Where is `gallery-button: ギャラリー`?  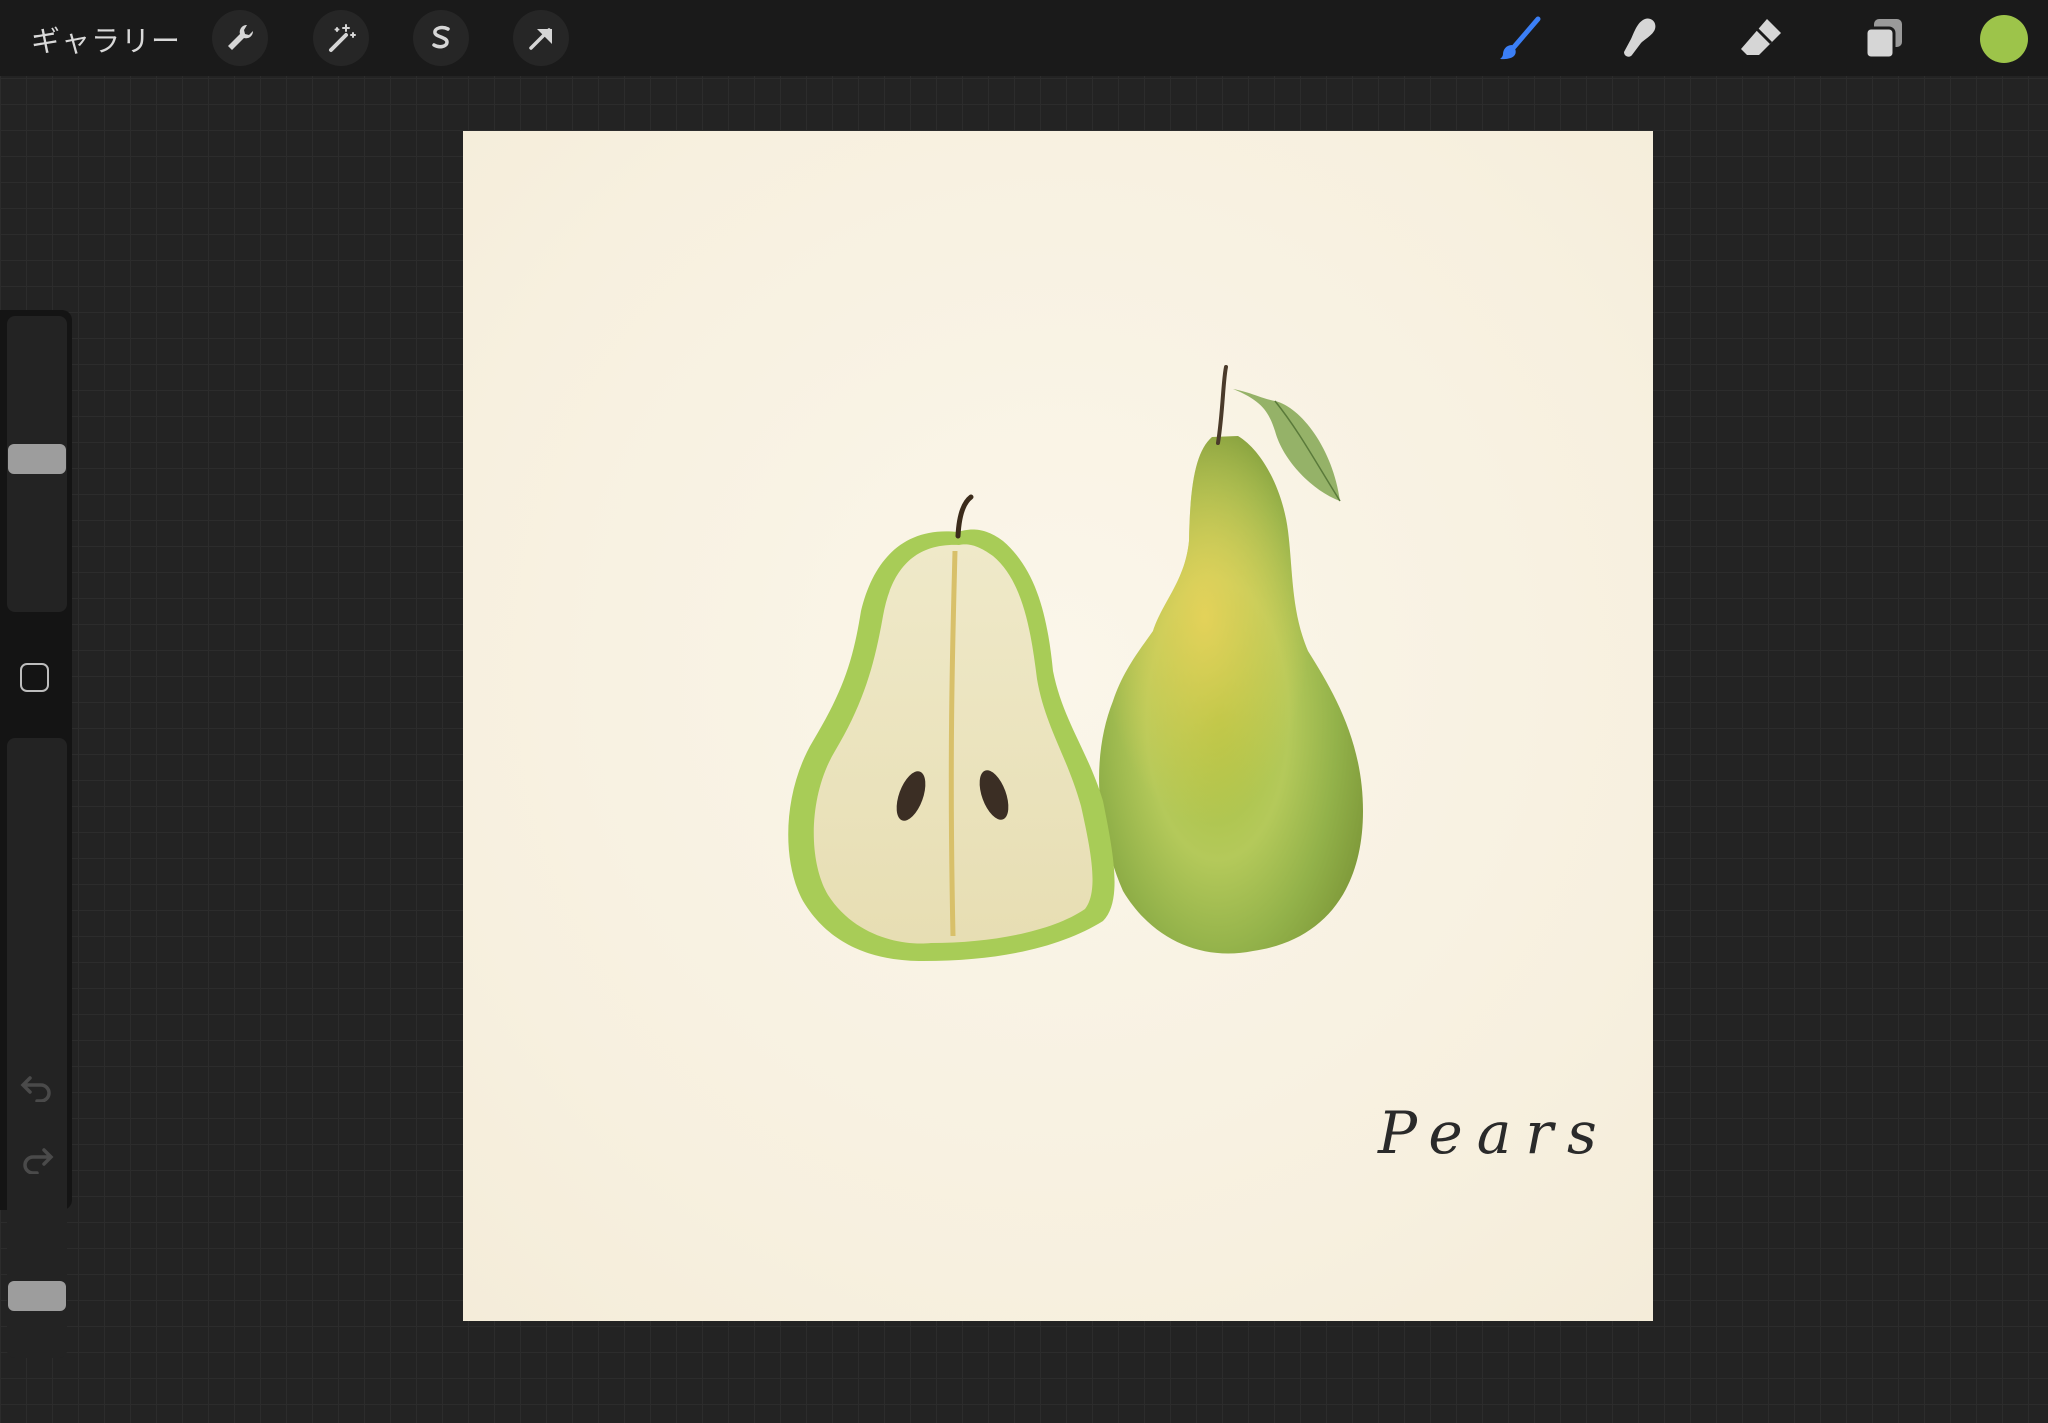 gallery-button: ギャラリー is located at coordinates (106, 39).